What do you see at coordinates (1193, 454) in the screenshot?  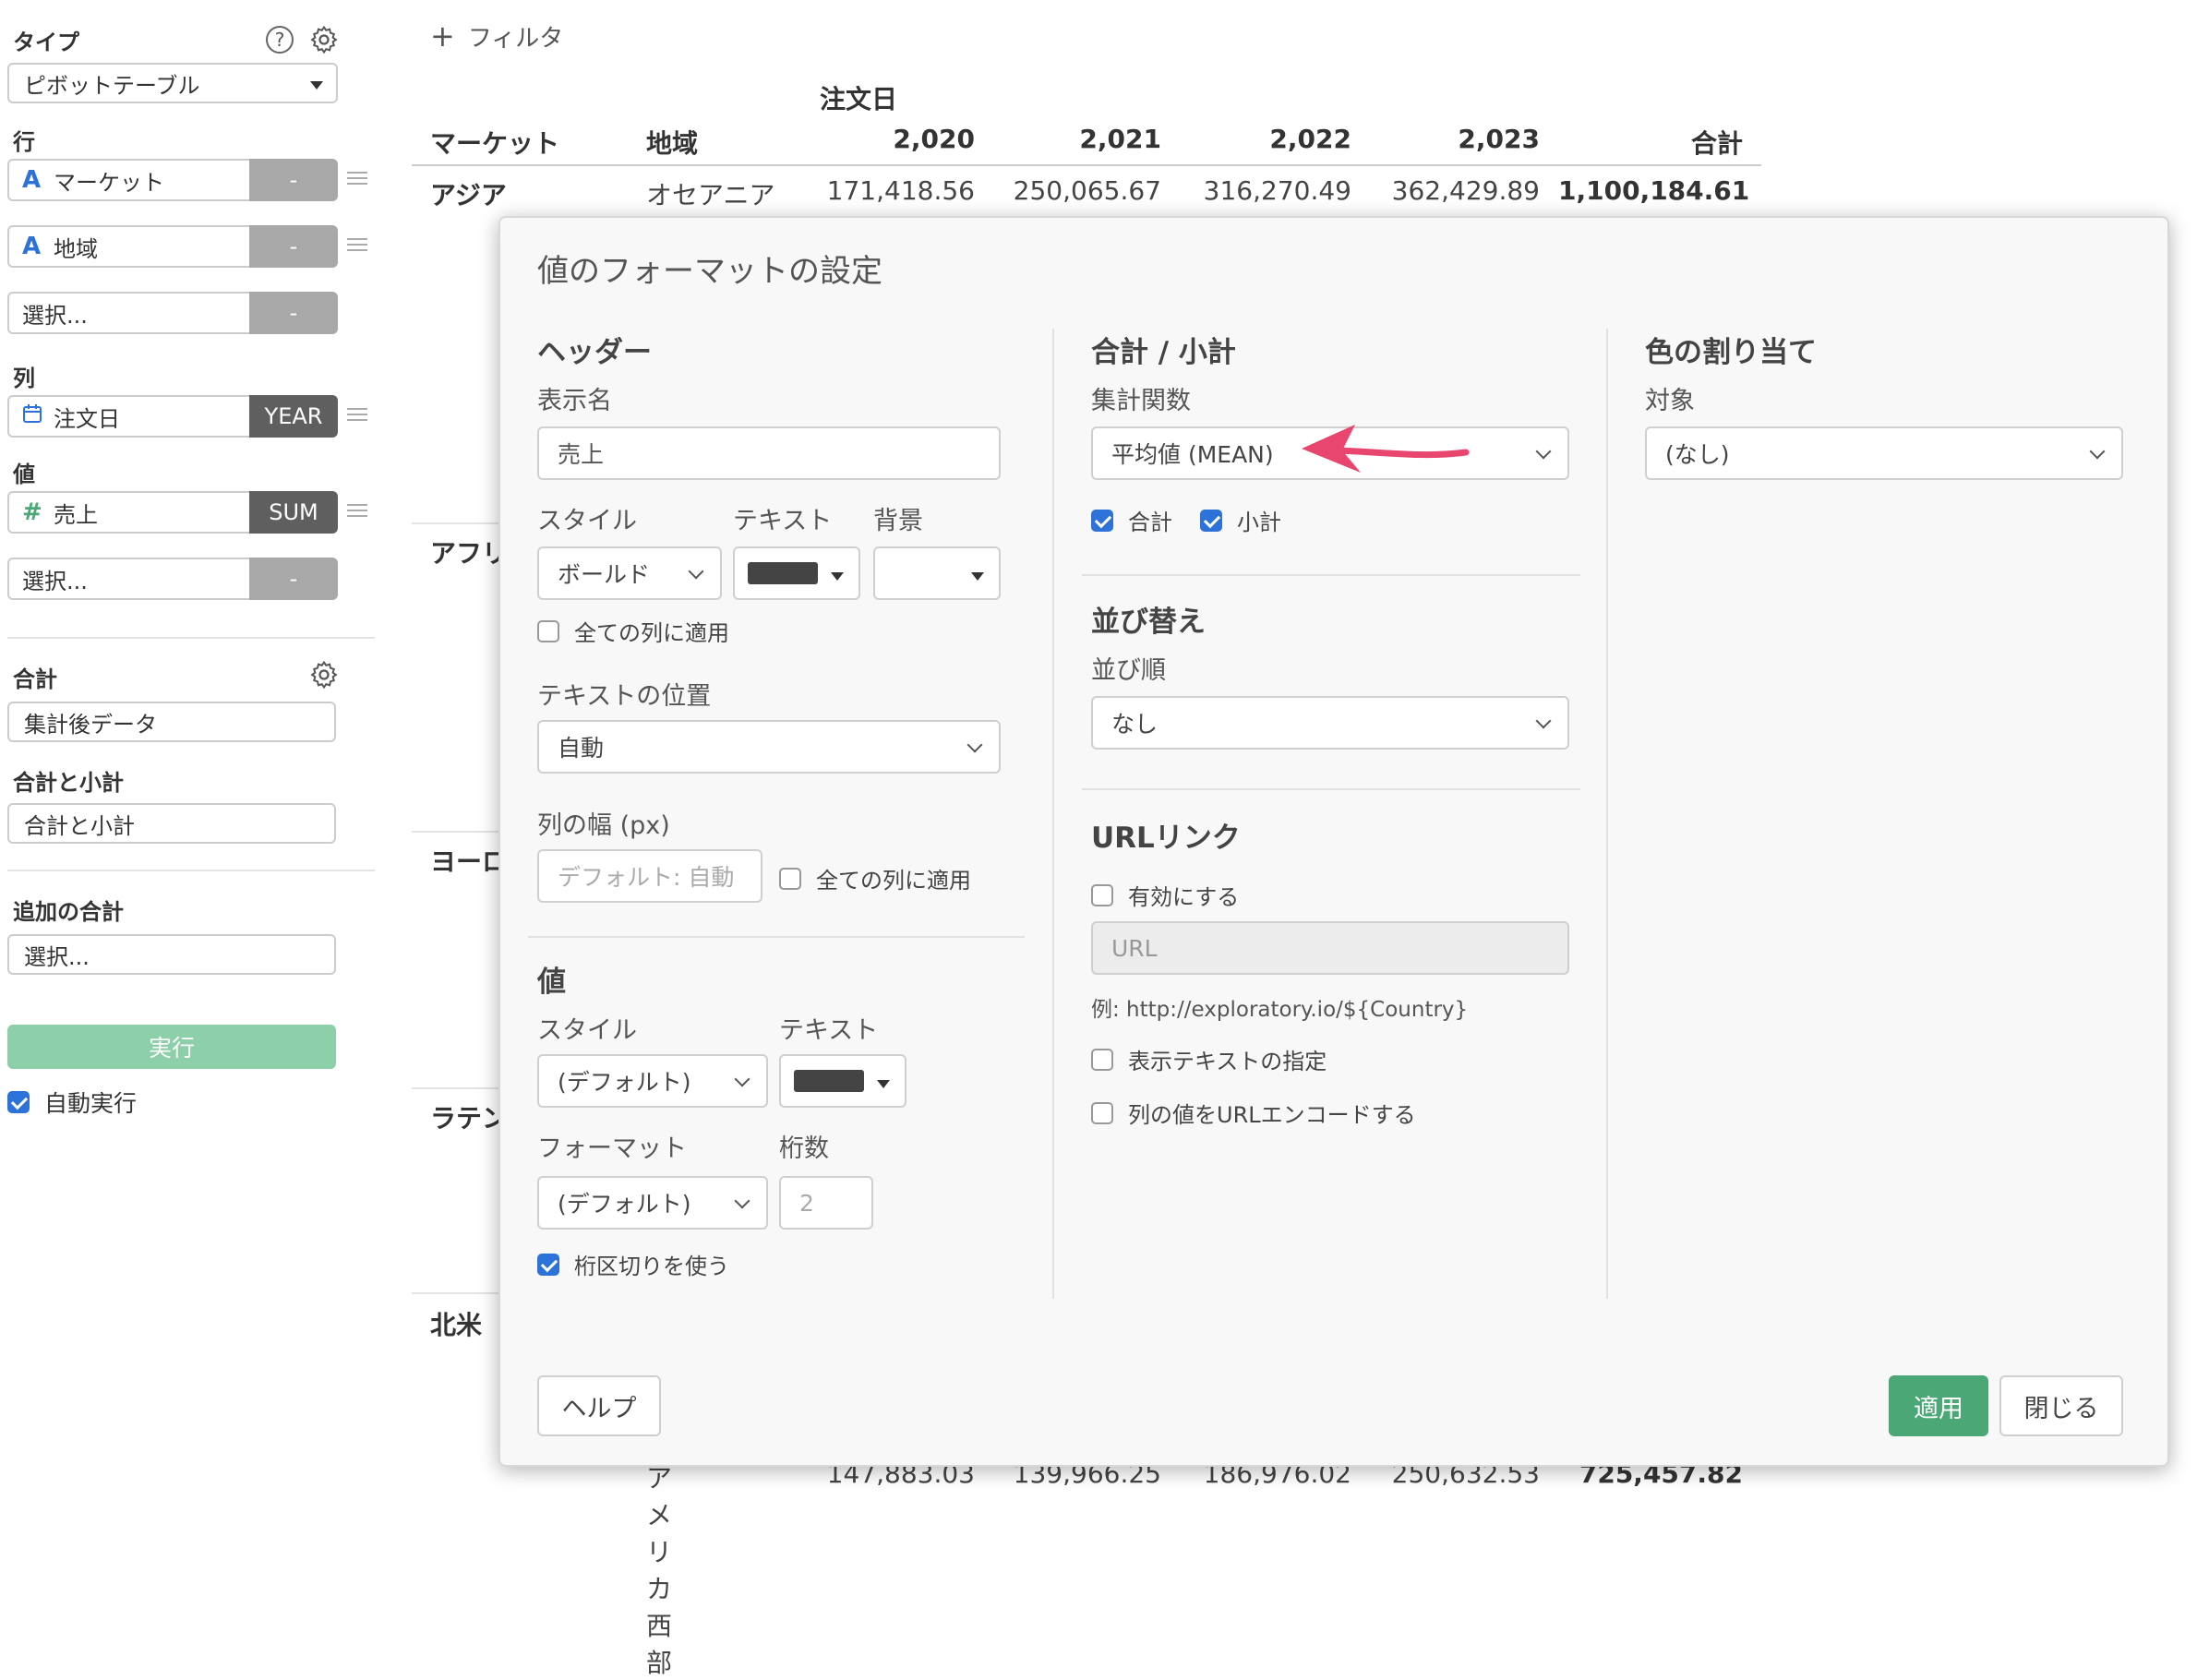 I see `aggregation-value: 平均値 (MEAN)` at bounding box center [1193, 454].